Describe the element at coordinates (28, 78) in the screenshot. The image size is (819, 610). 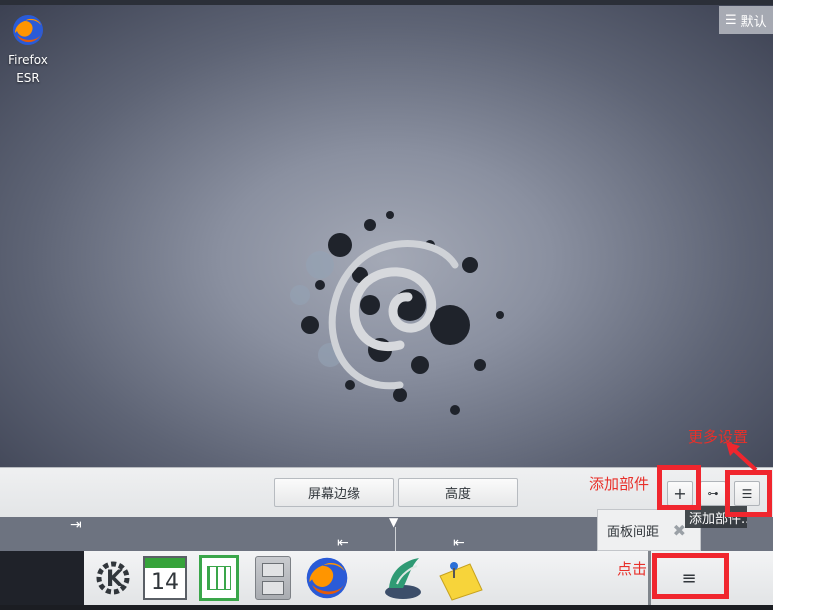
I see `desktop-icon-label-line2: ESR` at that location.